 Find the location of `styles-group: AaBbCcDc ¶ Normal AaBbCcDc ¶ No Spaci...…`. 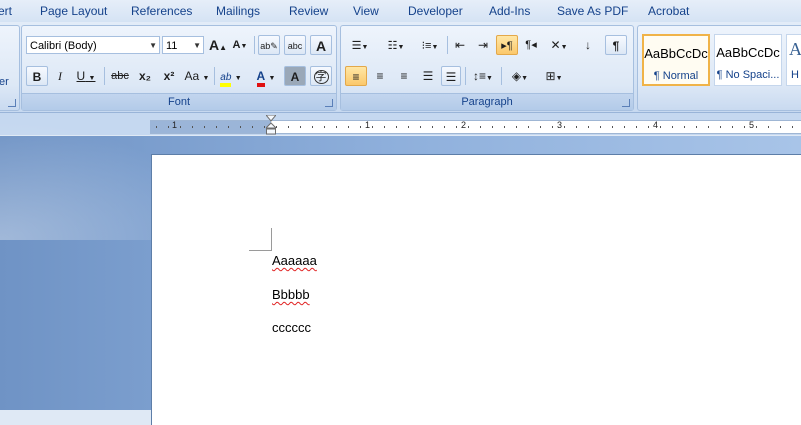

styles-group: AaBbCcDc ¶ Normal AaBbCcDc ¶ No Spaci...… is located at coordinates (719, 68).